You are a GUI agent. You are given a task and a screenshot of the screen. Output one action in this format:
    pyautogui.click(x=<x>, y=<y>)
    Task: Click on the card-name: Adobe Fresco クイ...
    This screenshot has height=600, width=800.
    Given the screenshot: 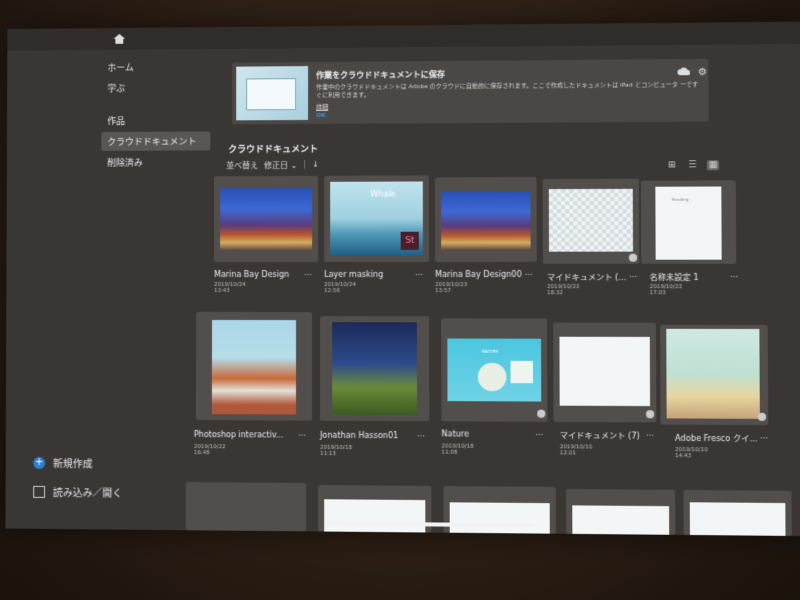 What is the action you would take?
    pyautogui.click(x=716, y=438)
    